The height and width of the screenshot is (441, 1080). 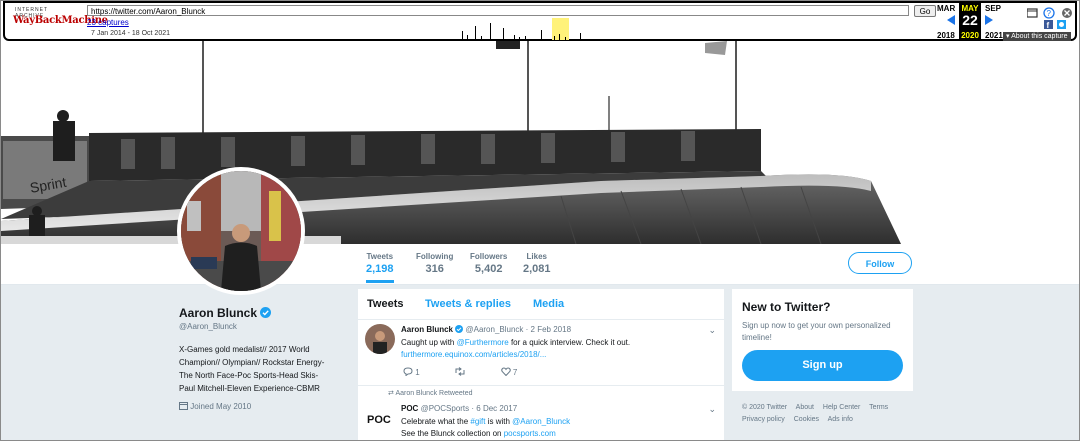 What do you see at coordinates (806, 419) in the screenshot?
I see `footer-link-cookies: Cookies` at bounding box center [806, 419].